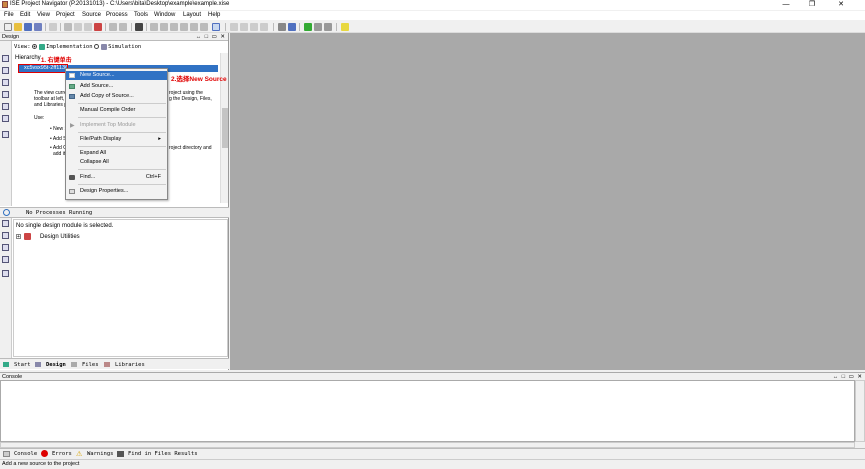  Describe the element at coordinates (100, 139) in the screenshot. I see `menu-file-path-label: File/Path Display` at that location.